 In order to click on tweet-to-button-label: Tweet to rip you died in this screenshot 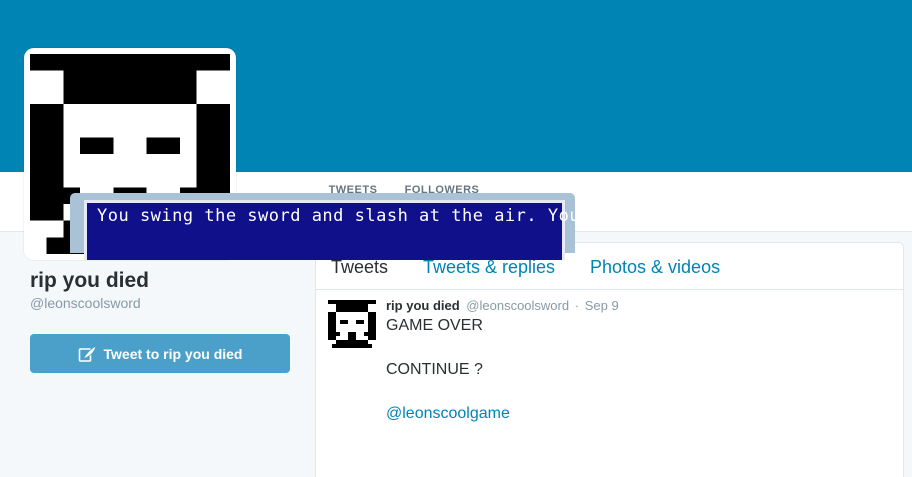, I will do `click(173, 353)`.